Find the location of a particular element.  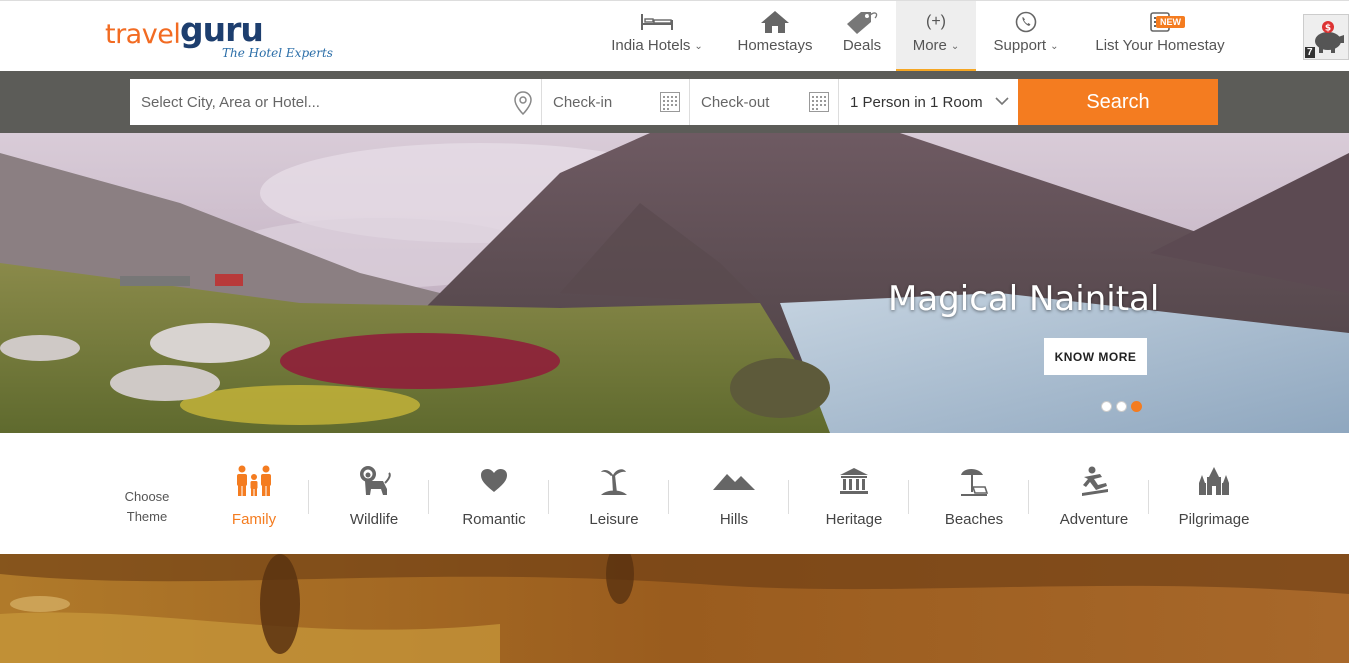

theme-label: Family is located at coordinates (254, 519).